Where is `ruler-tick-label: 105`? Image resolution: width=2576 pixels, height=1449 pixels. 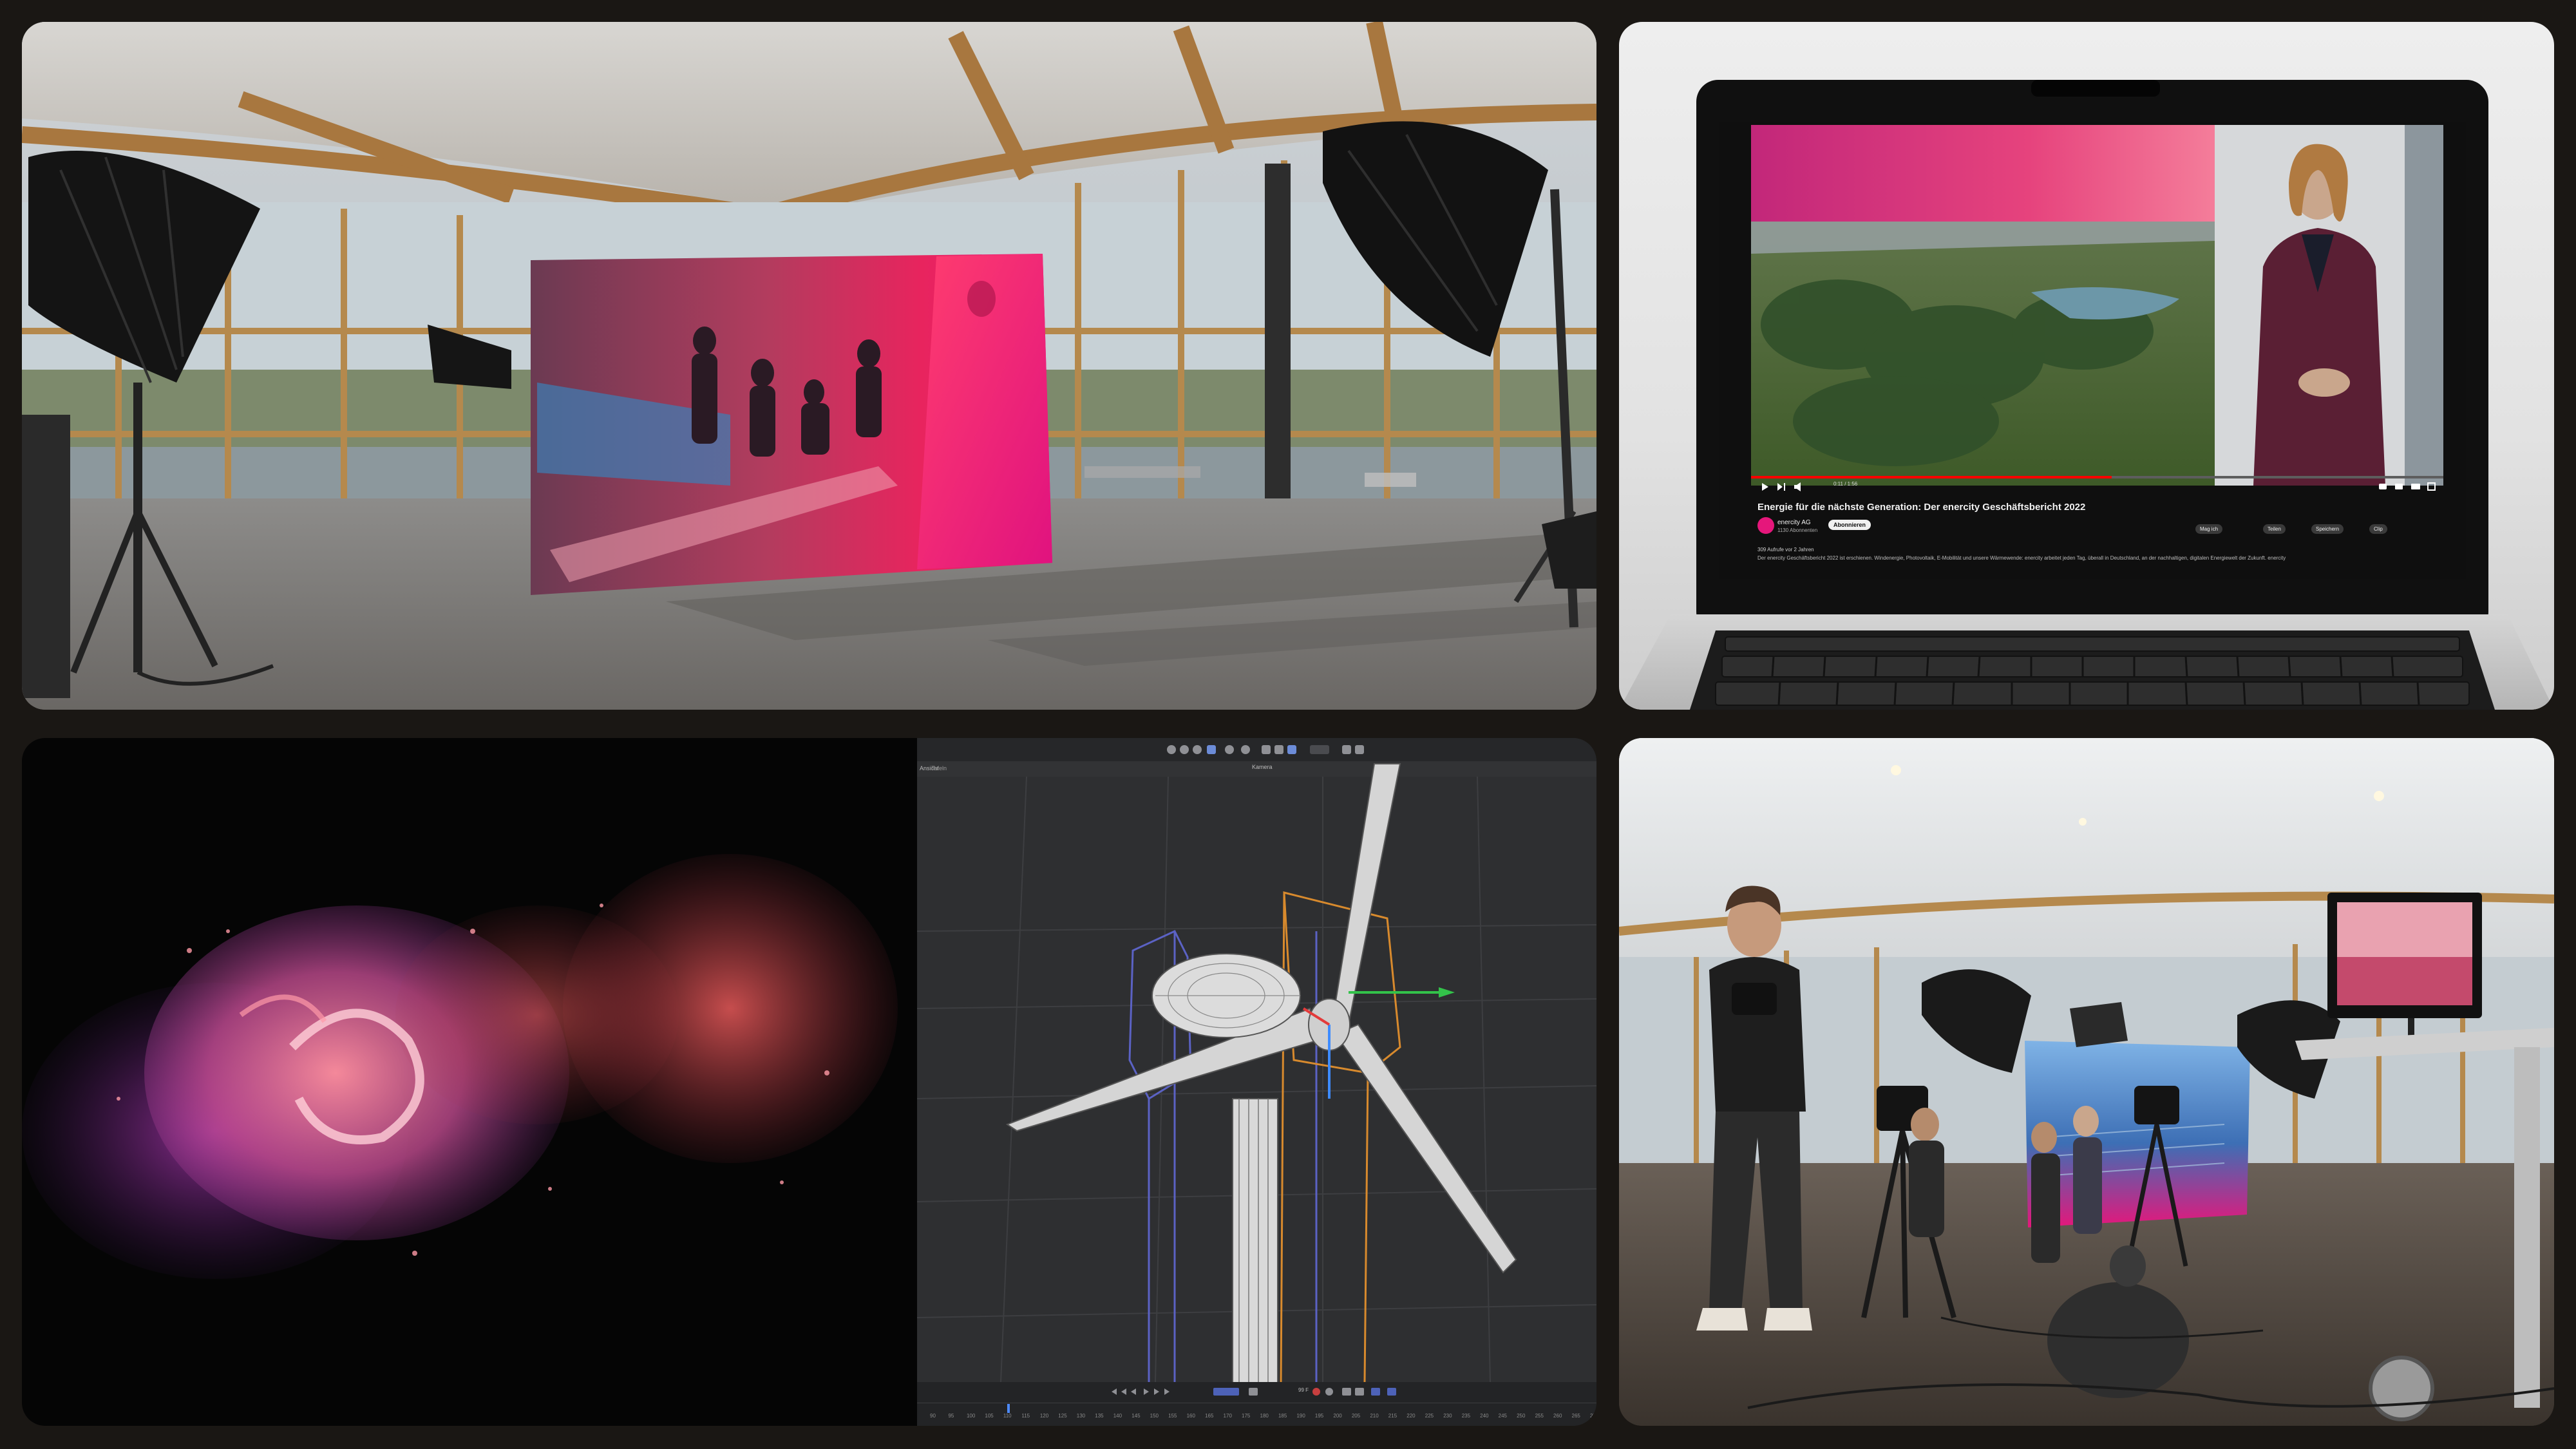
ruler-tick-label: 105 is located at coordinates (989, 1416).